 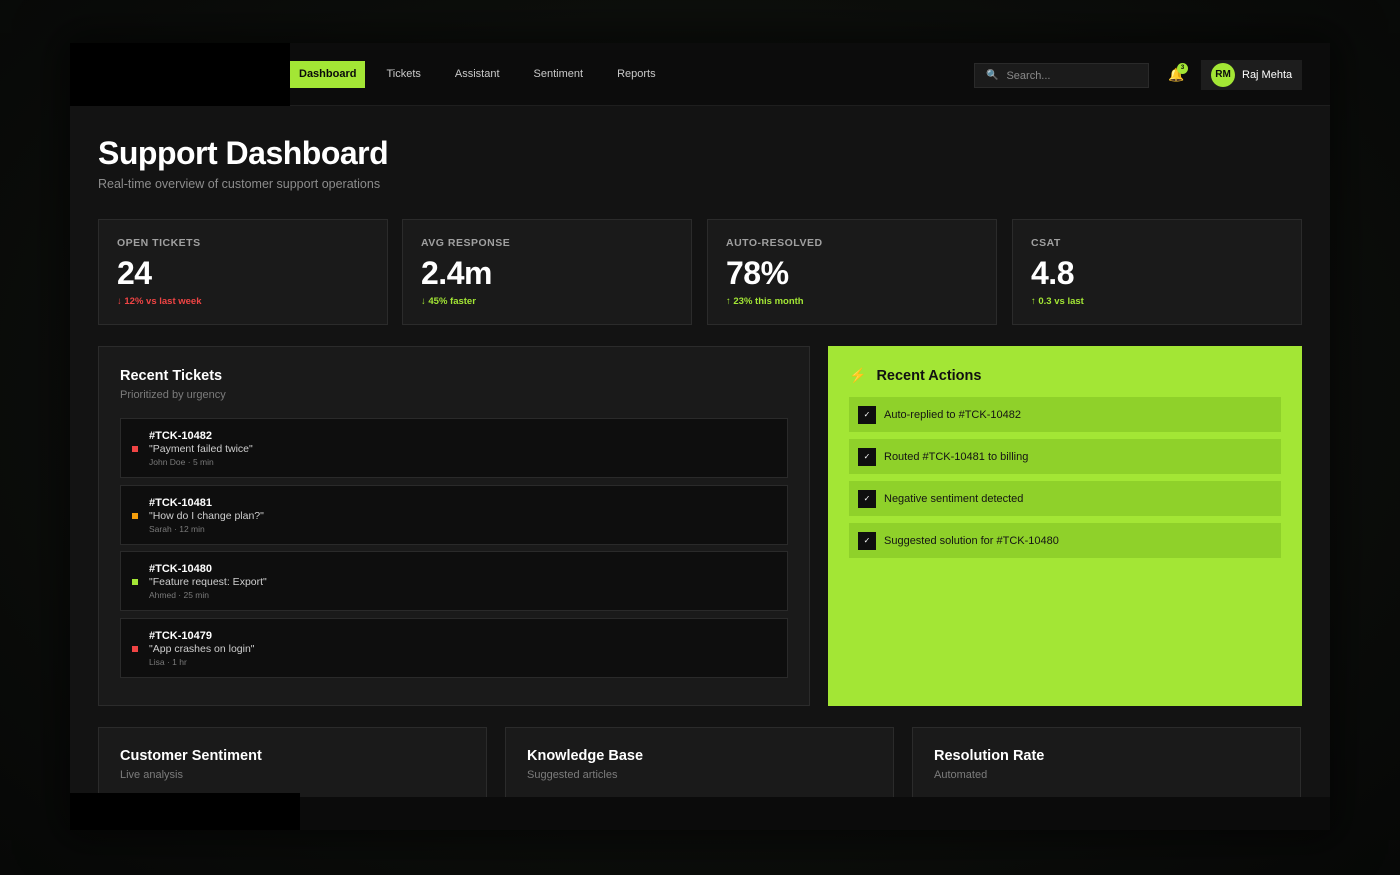 I want to click on card-title: Knowledge Base, so click(x=585, y=756).